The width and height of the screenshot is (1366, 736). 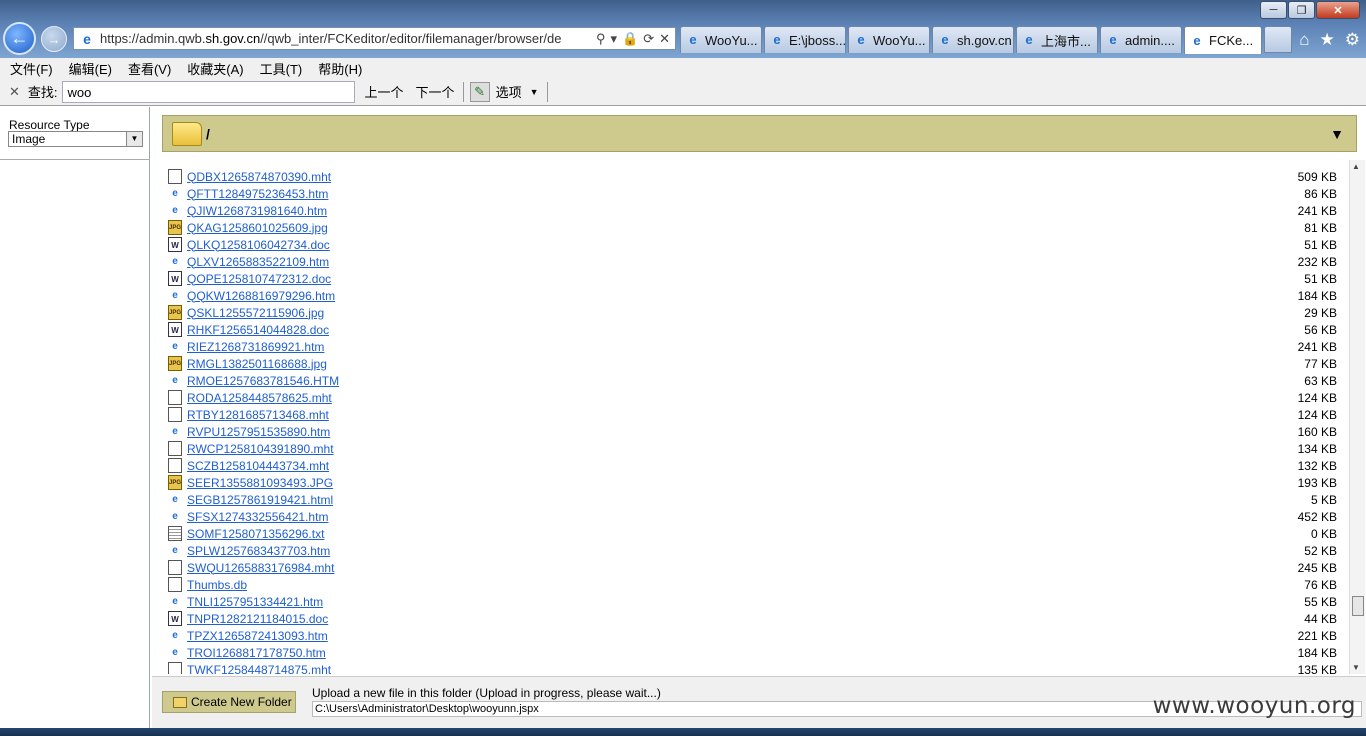 I want to click on file-name-link: RVPU1257951535890.htm, so click(x=258, y=432).